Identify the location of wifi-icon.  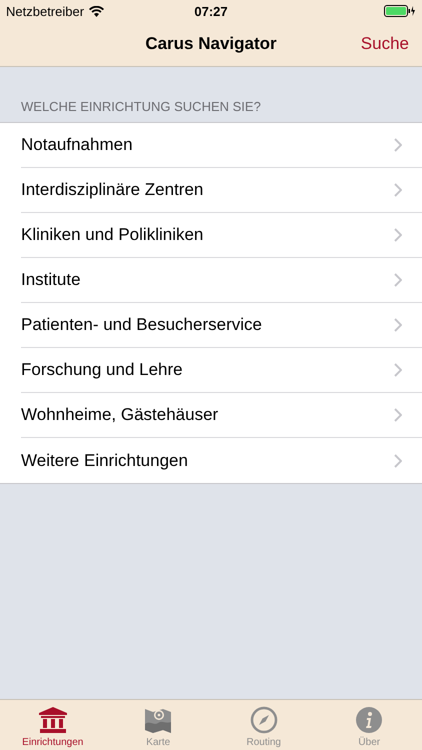
(96, 11).